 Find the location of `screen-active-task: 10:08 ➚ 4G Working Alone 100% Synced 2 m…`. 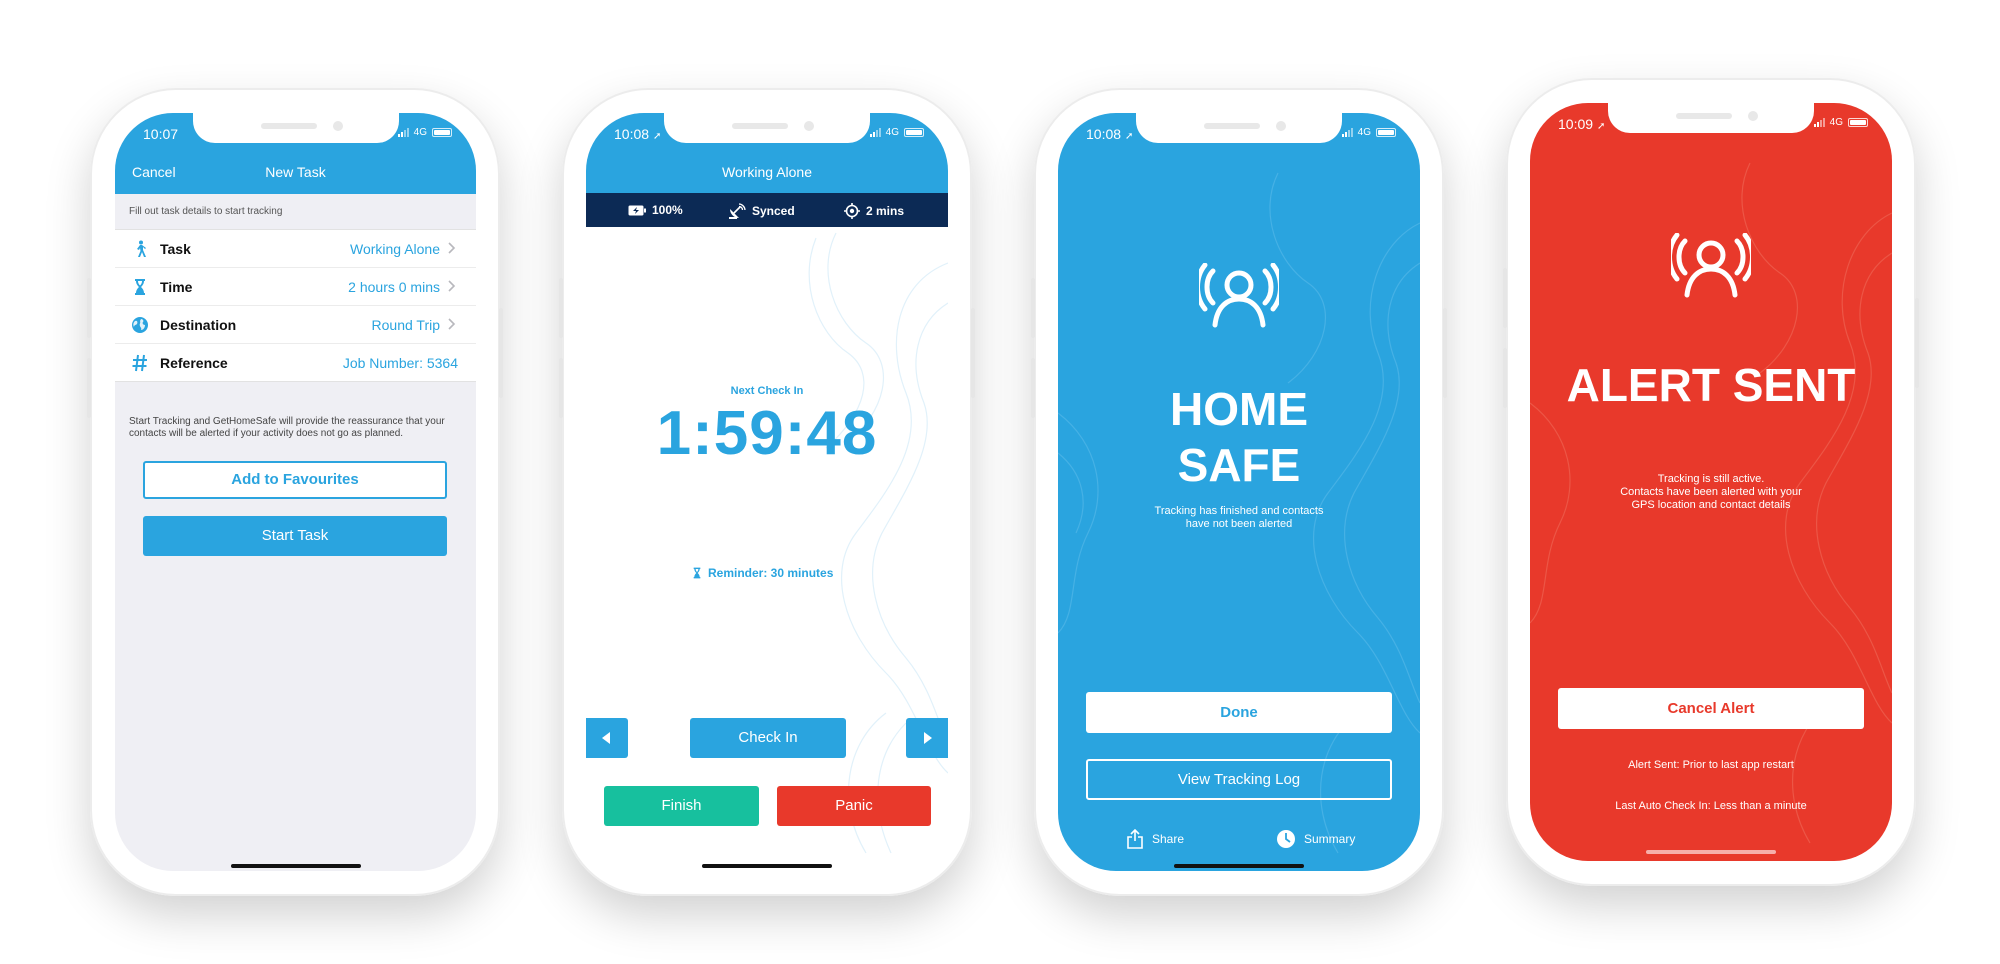

screen-active-task: 10:08 ➚ 4G Working Alone 100% Synced 2 m… is located at coordinates (767, 492).